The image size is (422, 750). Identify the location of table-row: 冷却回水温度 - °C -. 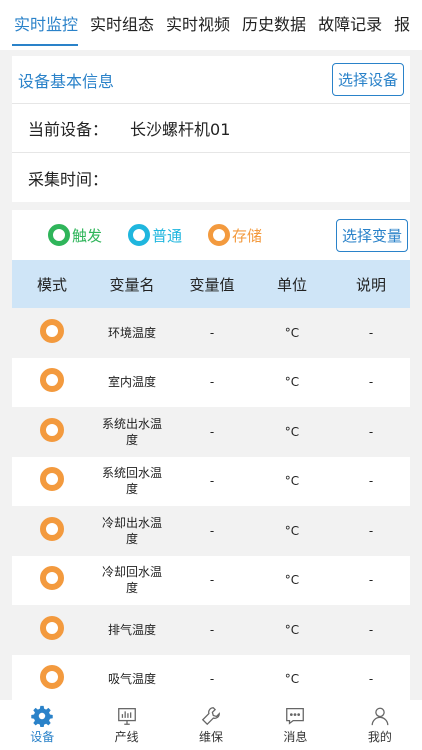
(211, 580).